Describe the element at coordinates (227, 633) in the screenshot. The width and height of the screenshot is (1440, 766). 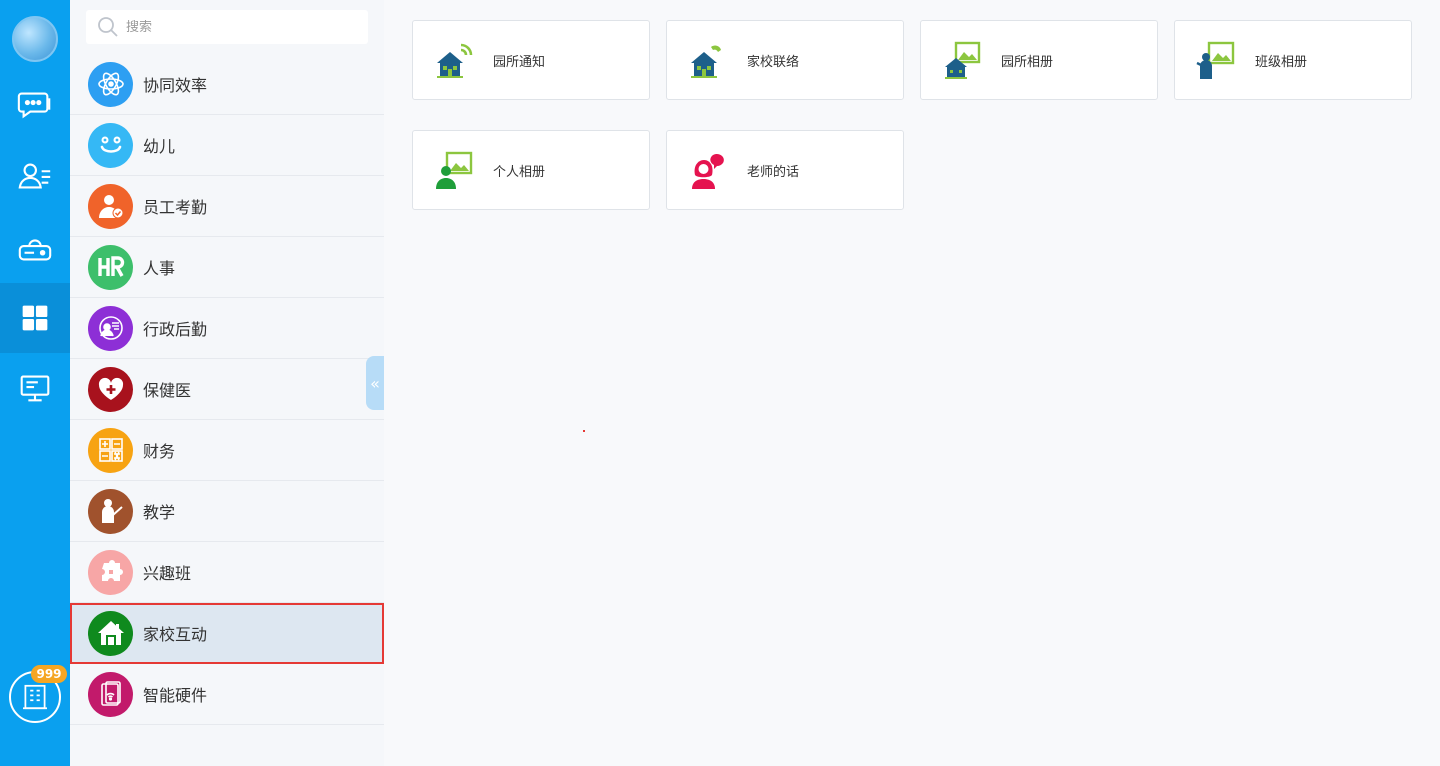
I see `menu-item-home-school: 家校互动` at that location.